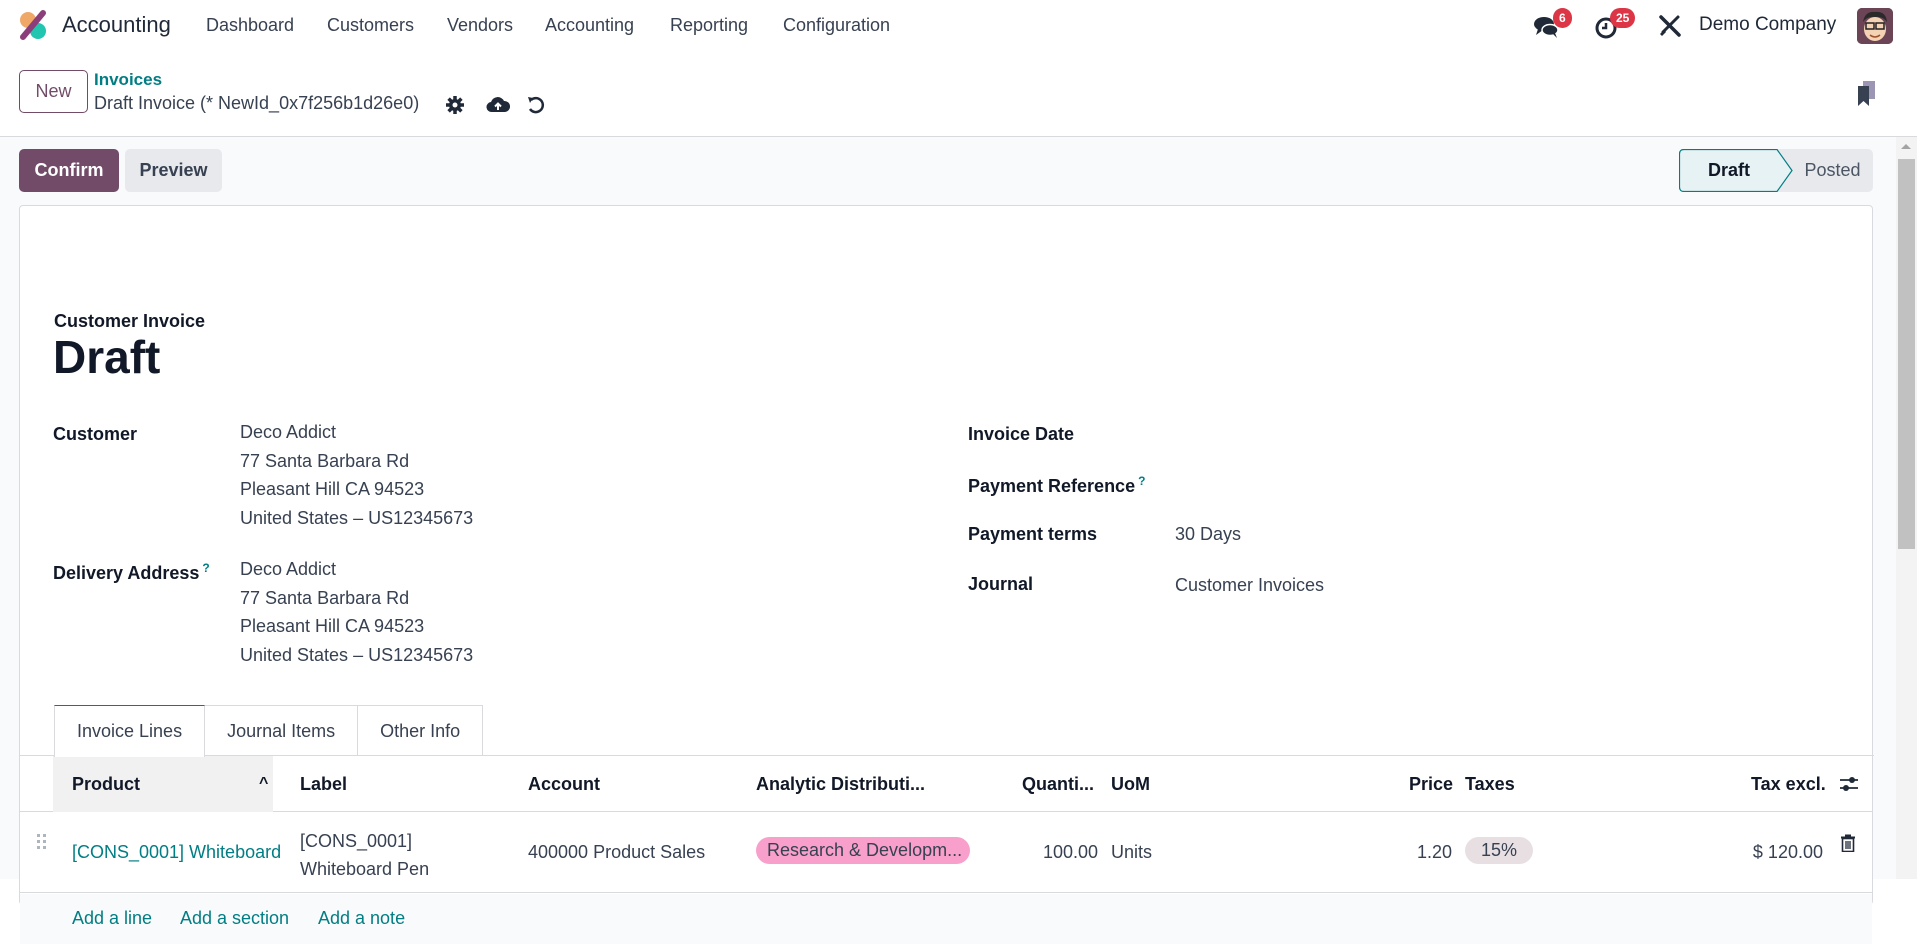 This screenshot has width=1917, height=944. What do you see at coordinates (356, 841) in the screenshot?
I see `line-label-line1: [CONS_0001]` at bounding box center [356, 841].